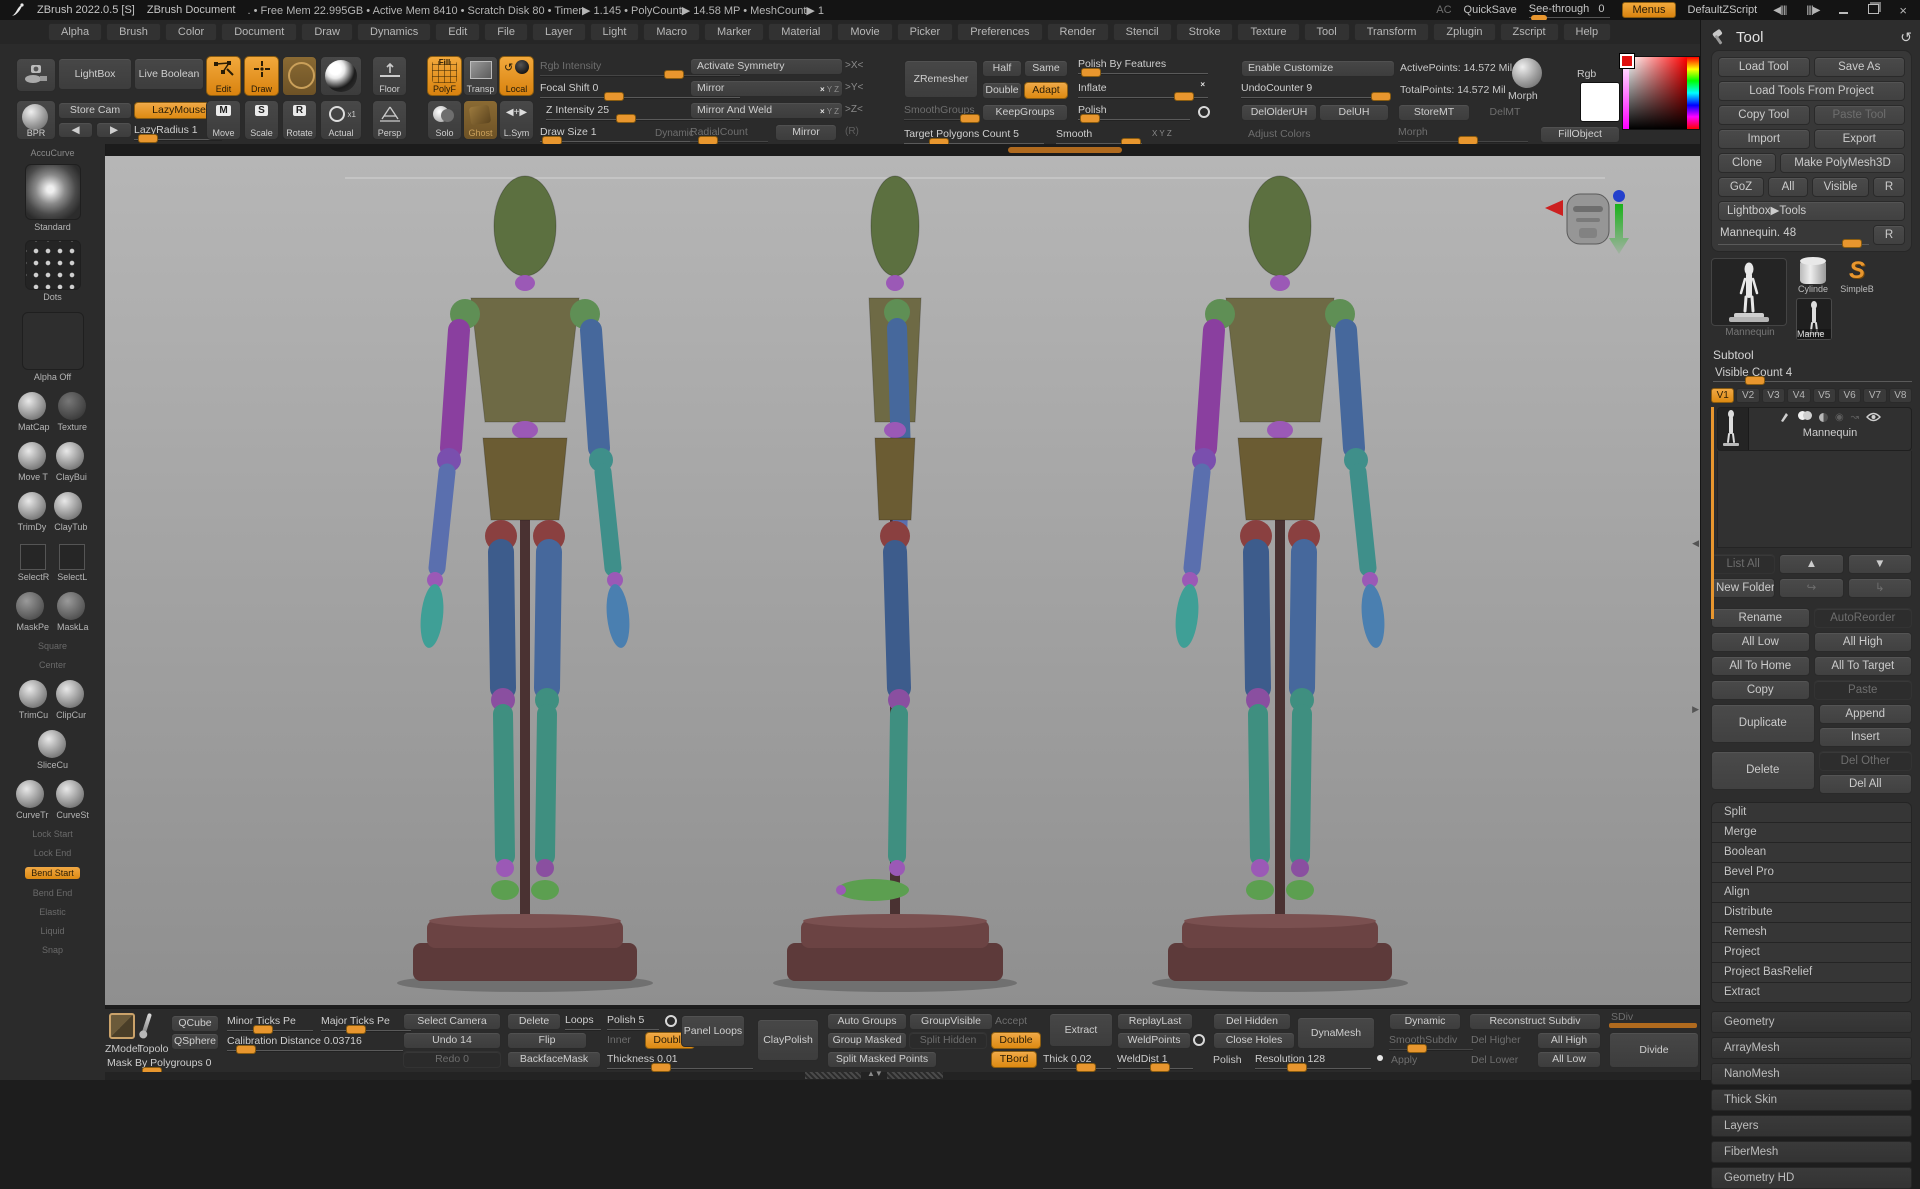 The image size is (1920, 1189). I want to click on polish-loops-toggle, so click(671, 1021).